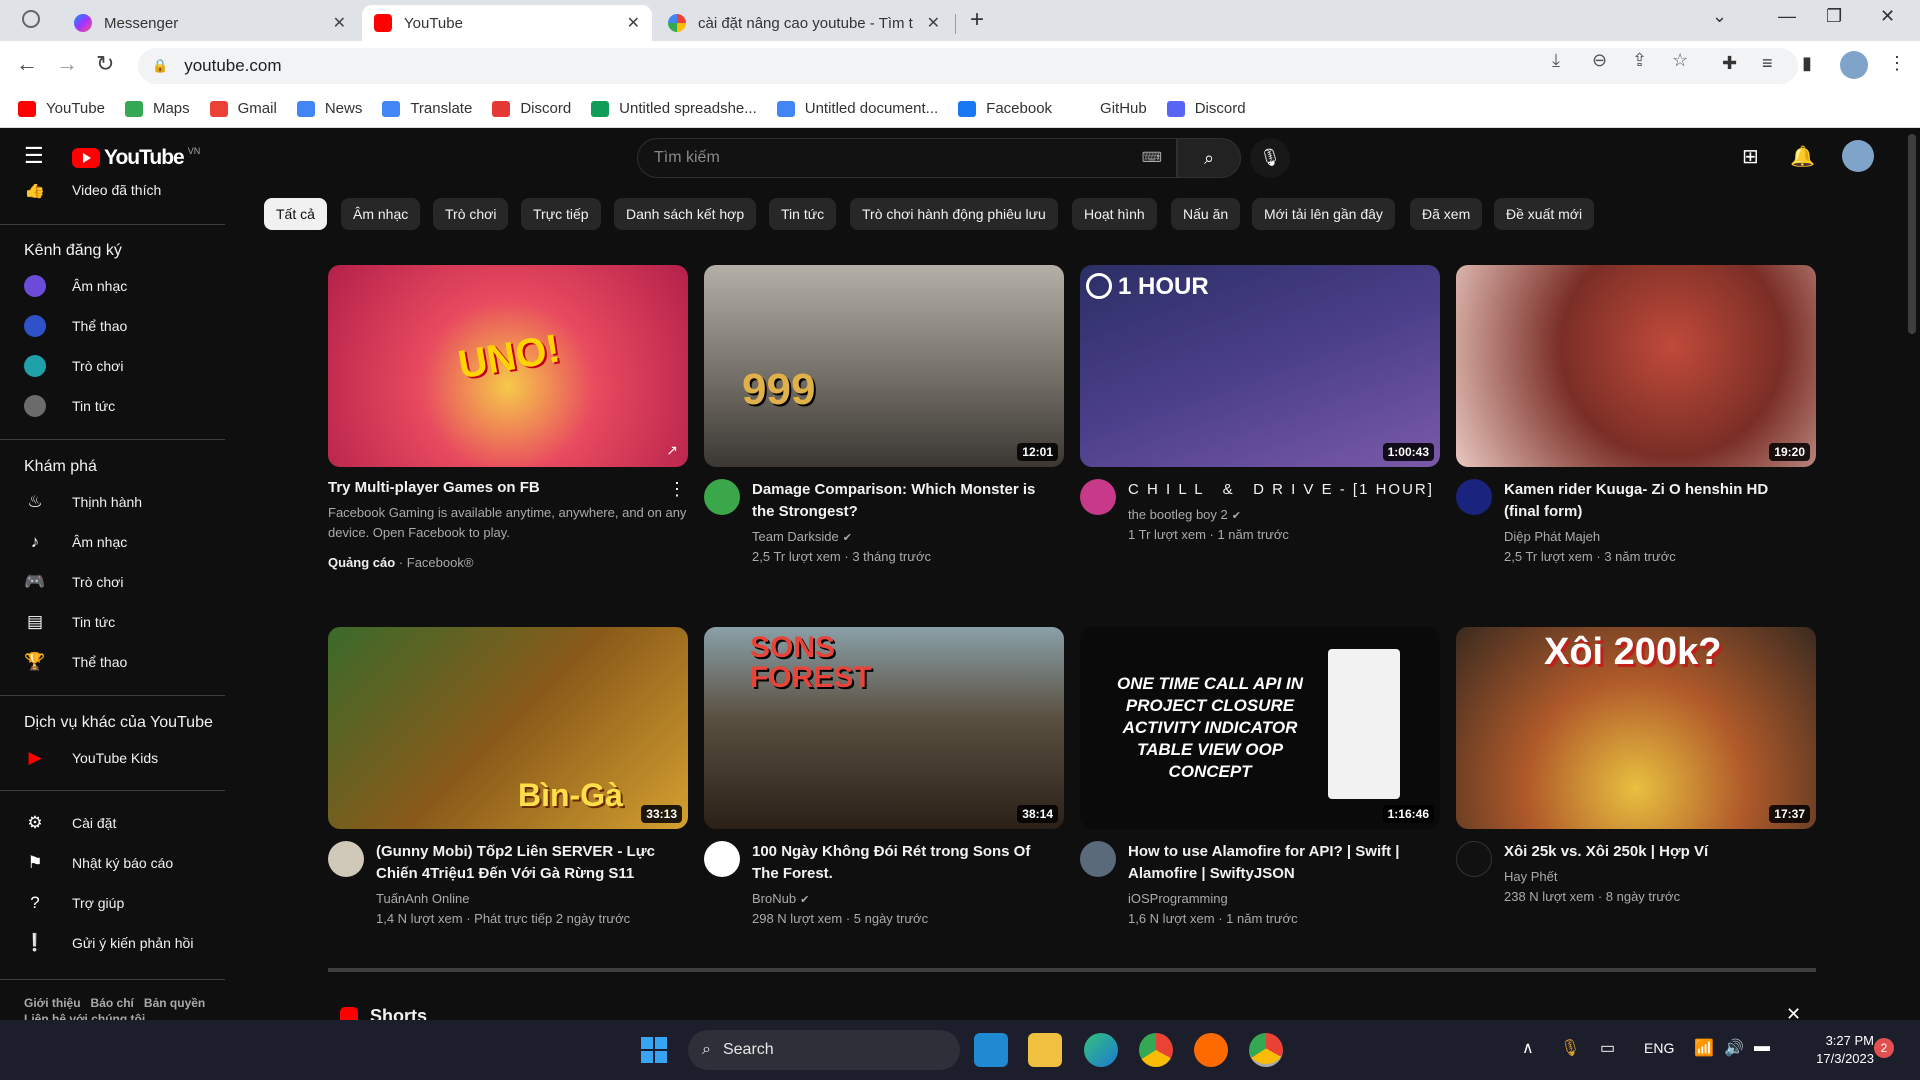  Describe the element at coordinates (1323, 214) in the screenshot. I see `chip-recently-uploaded: Mới tải lên gần đây` at that location.